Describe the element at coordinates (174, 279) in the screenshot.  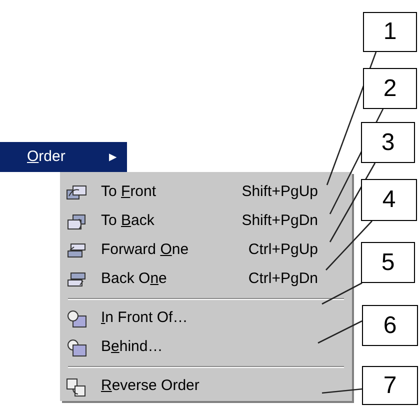
I see `menu-item: Back One` at that location.